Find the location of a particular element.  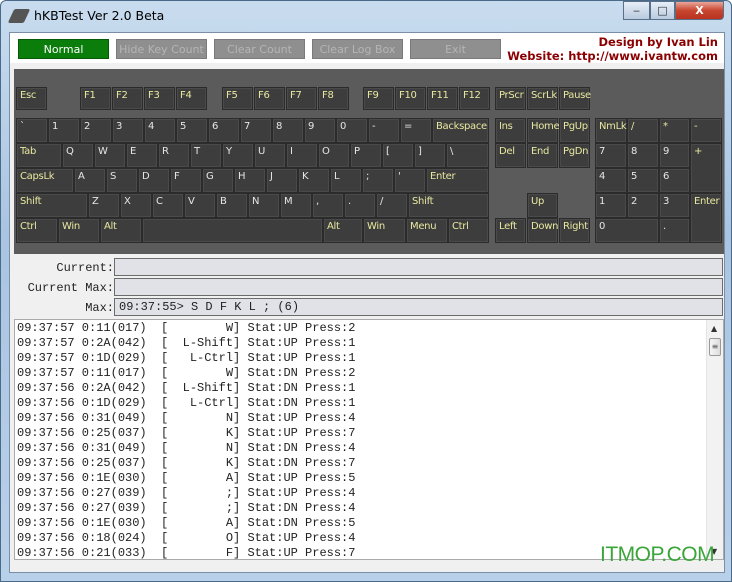

log-line: 09:37:56 0:21(033) [ F] Stat:UP Press:7 is located at coordinates (186, 553).